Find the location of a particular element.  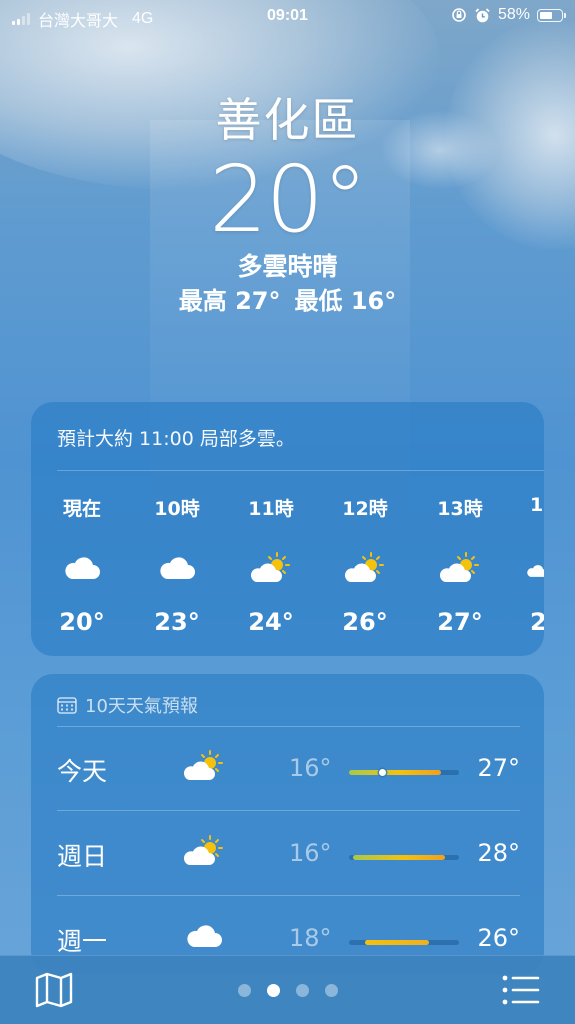

city-list-button is located at coordinates (521, 990).